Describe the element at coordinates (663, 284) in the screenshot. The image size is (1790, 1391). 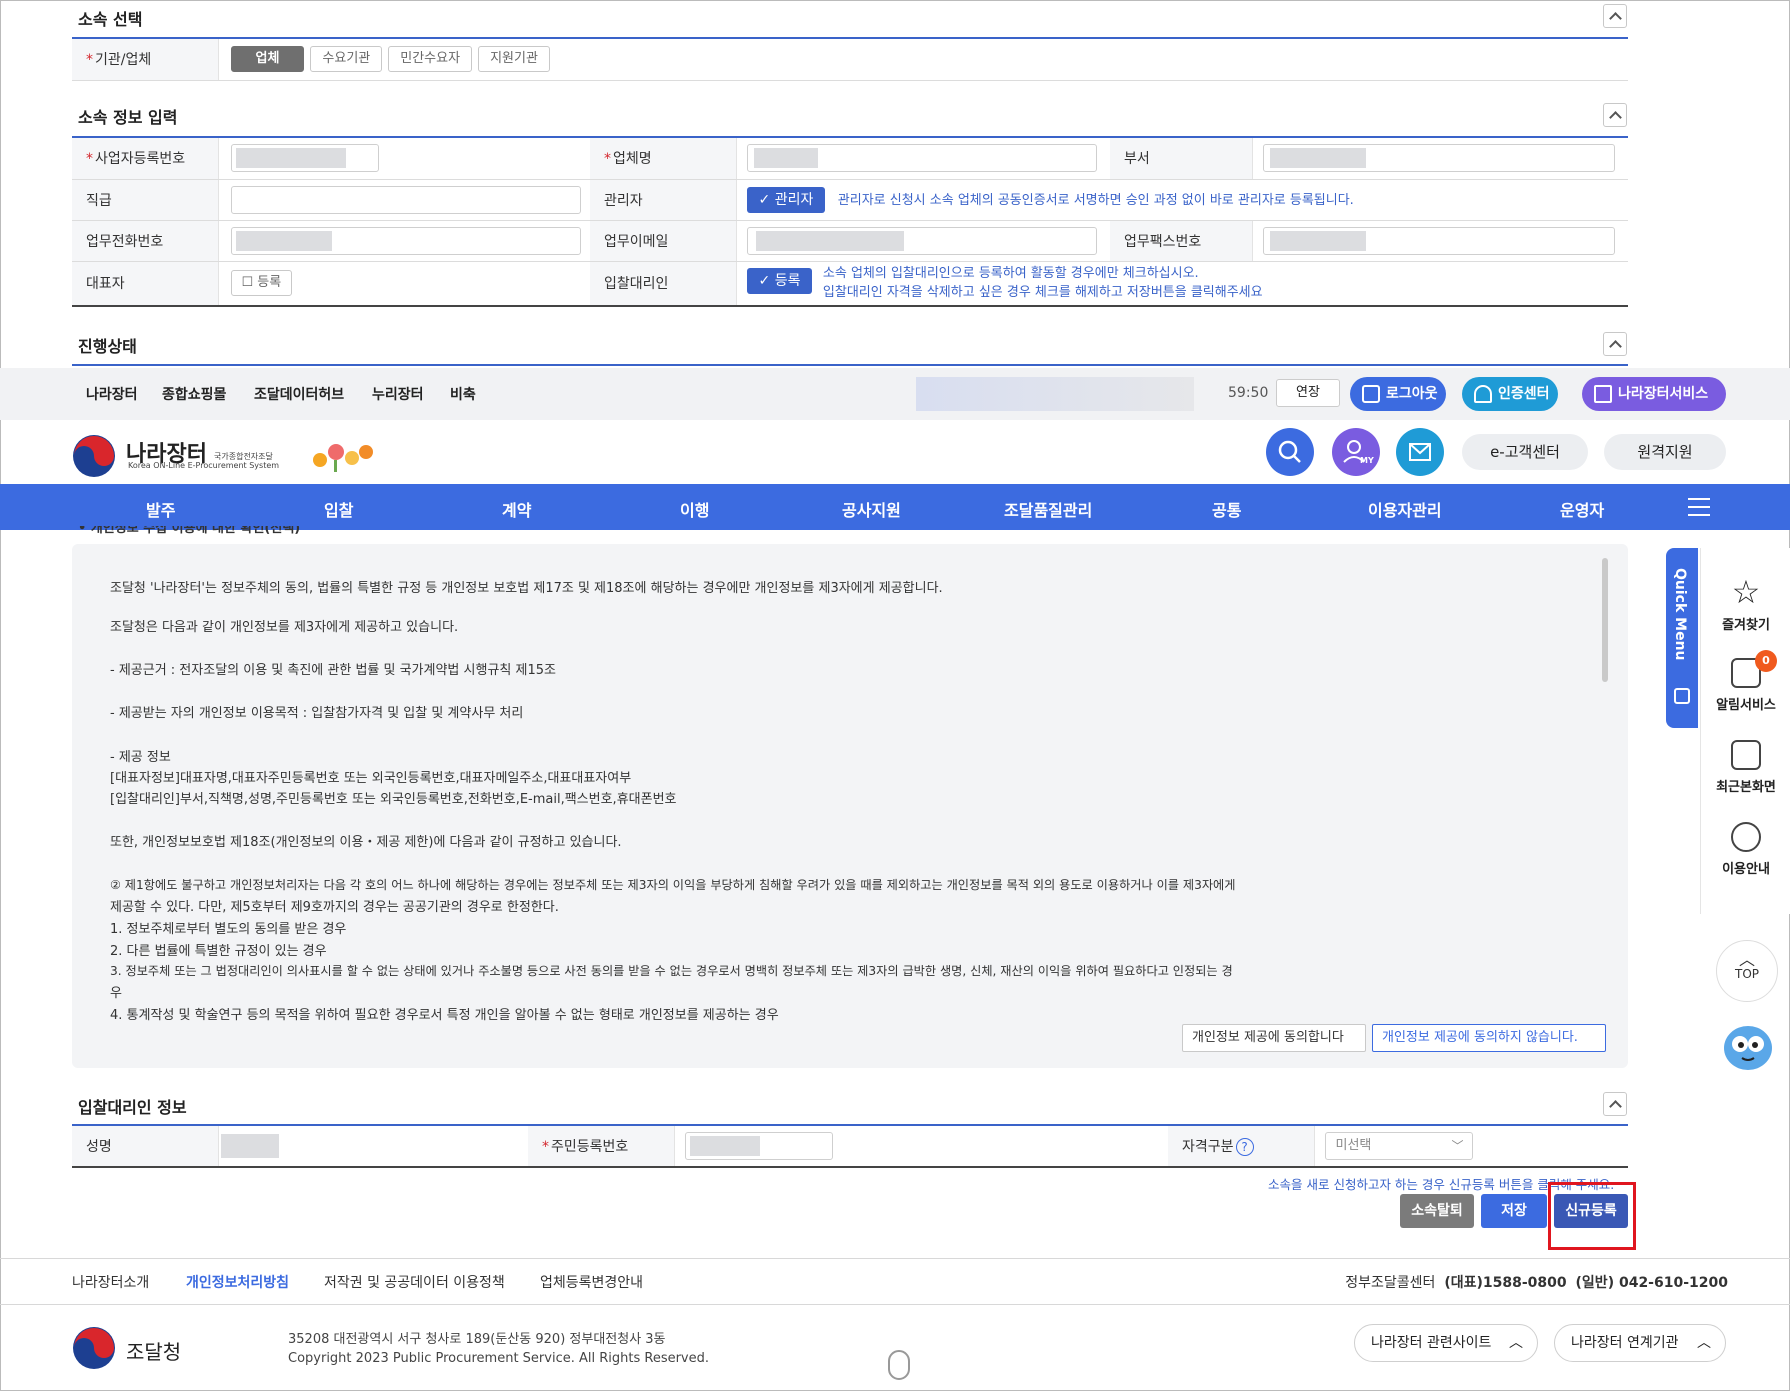
I see `agent-label-cell: 입찰대리인` at that location.